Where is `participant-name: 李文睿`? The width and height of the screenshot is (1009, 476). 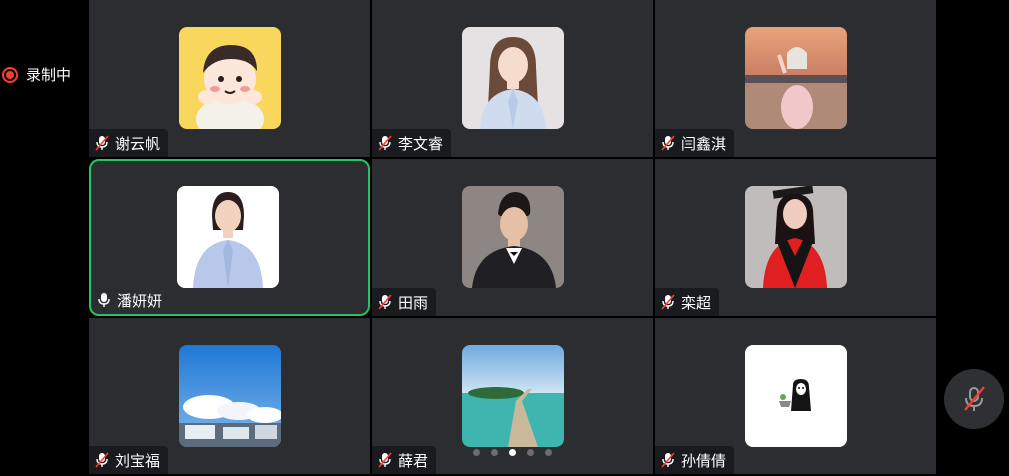
participant-name: 李文睿 is located at coordinates (421, 143).